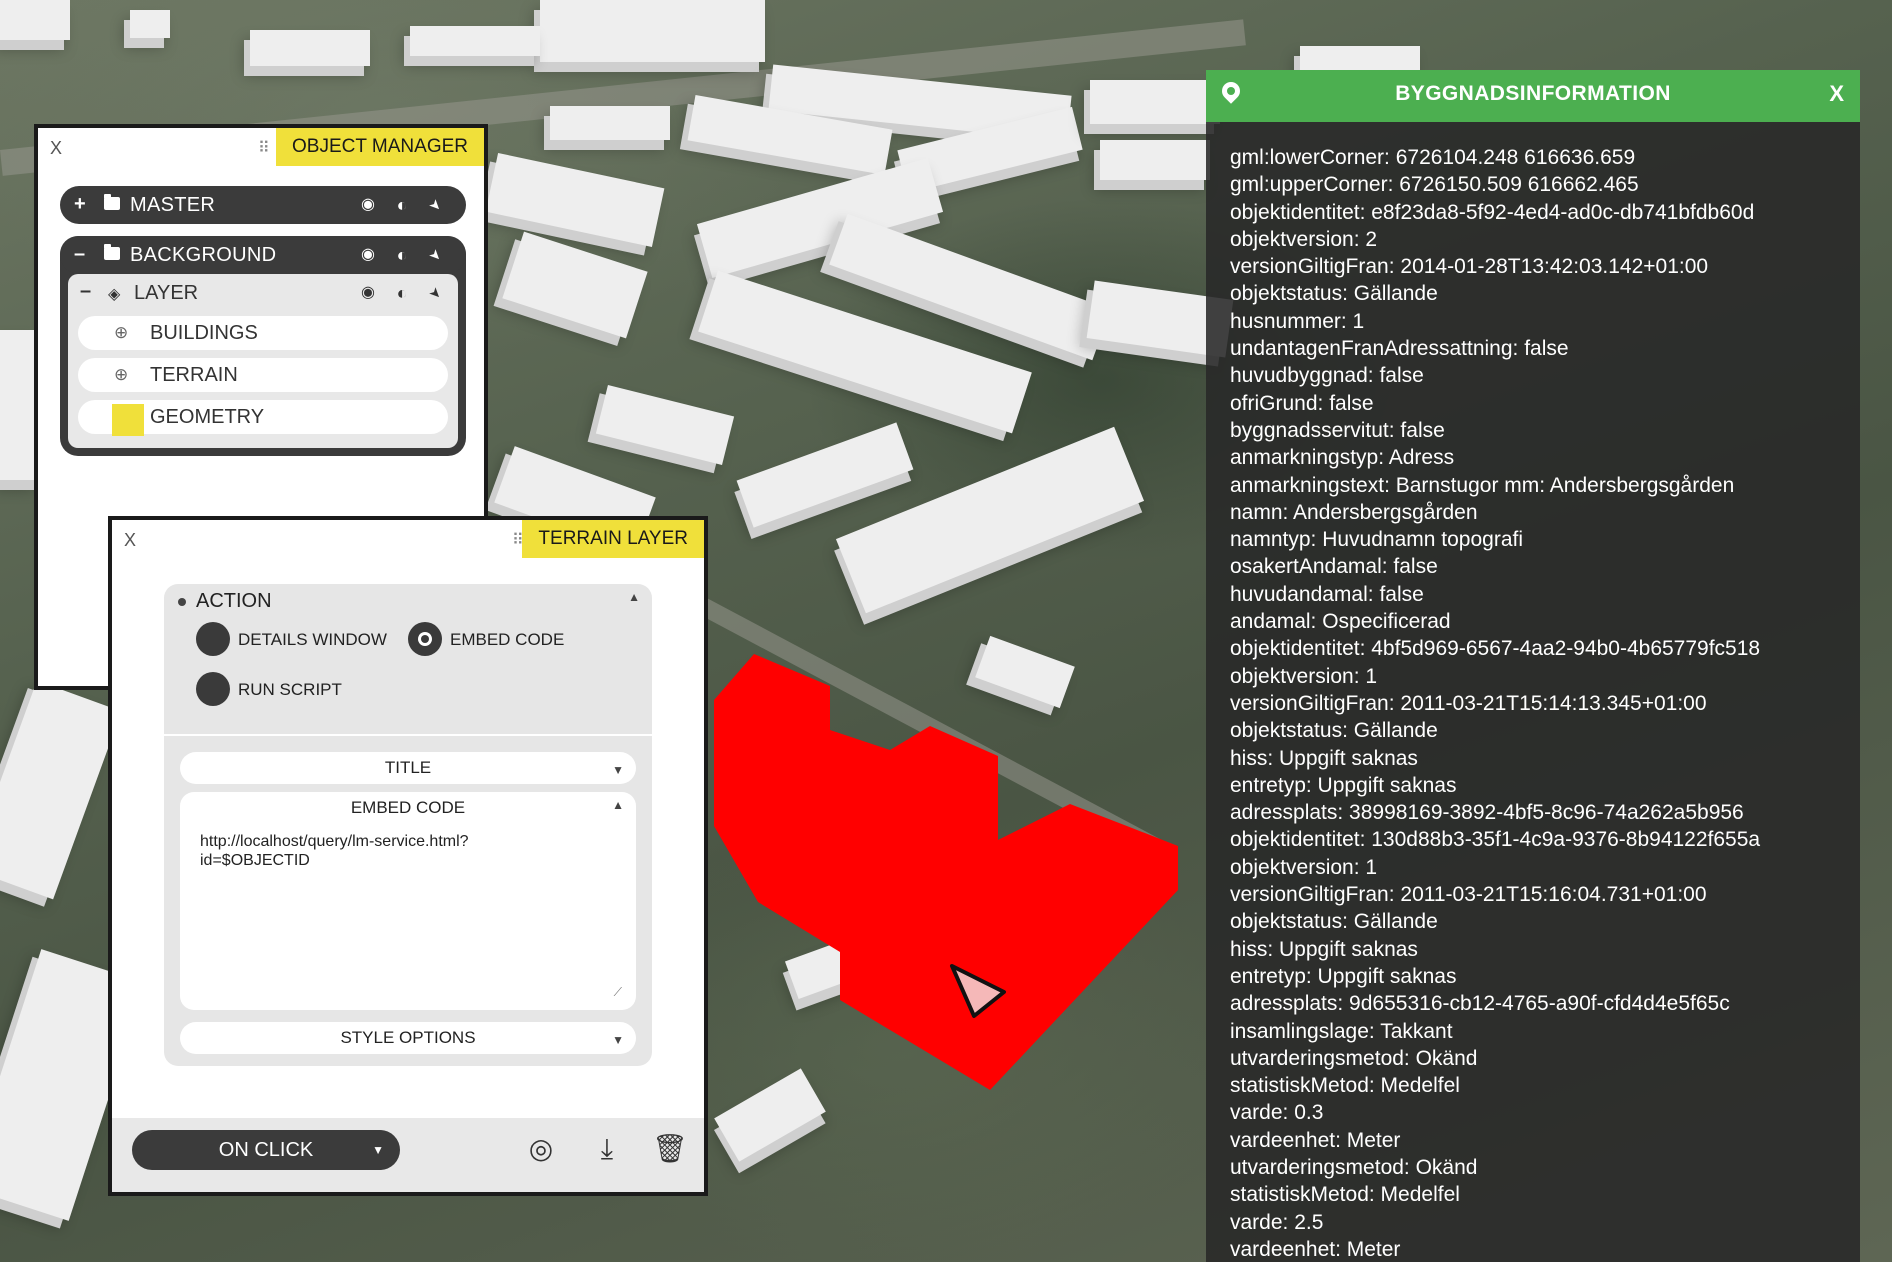 This screenshot has width=1892, height=1262. I want to click on attribute-line: ofriGrund: false, so click(1302, 403).